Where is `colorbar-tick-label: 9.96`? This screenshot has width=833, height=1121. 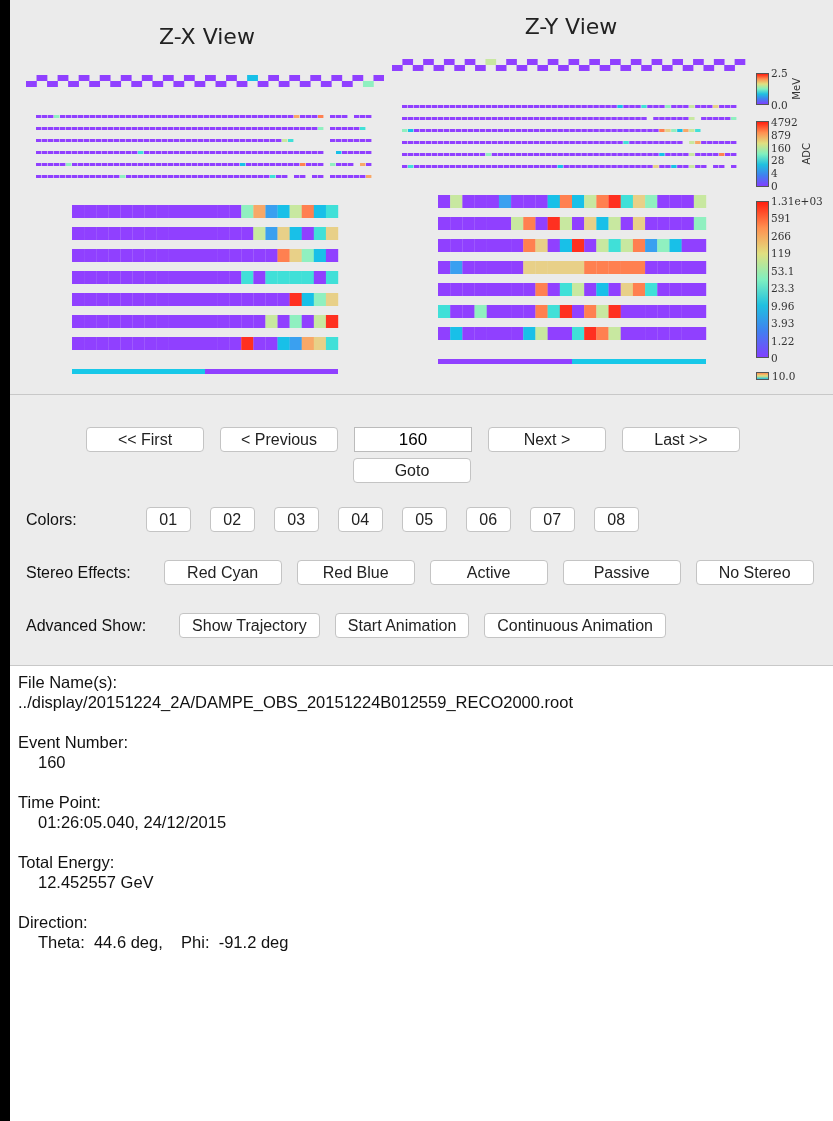
colorbar-tick-label: 9.96 is located at coordinates (783, 305).